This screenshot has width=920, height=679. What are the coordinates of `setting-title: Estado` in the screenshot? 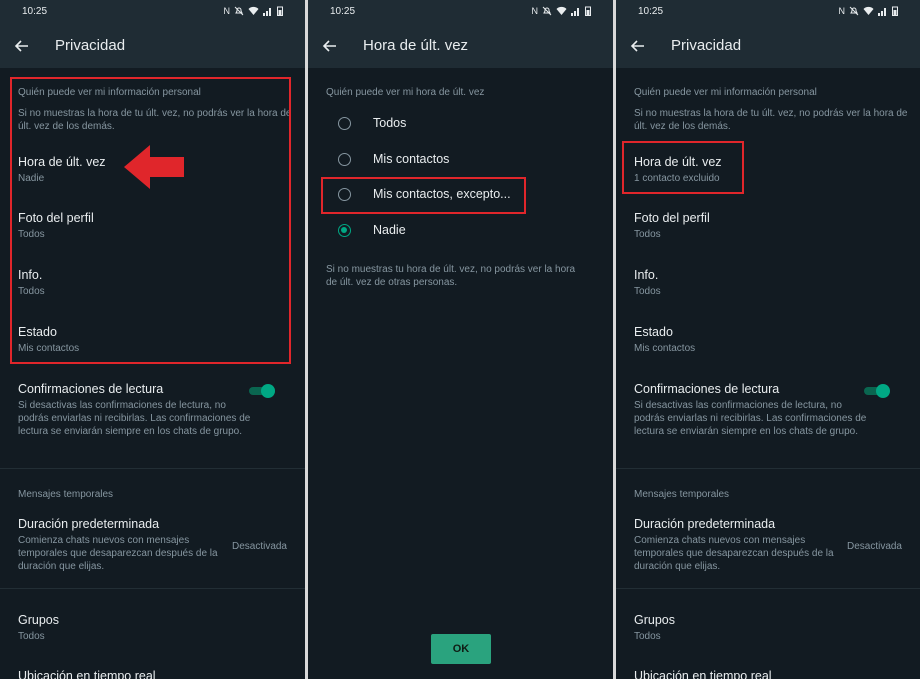 It's located at (653, 332).